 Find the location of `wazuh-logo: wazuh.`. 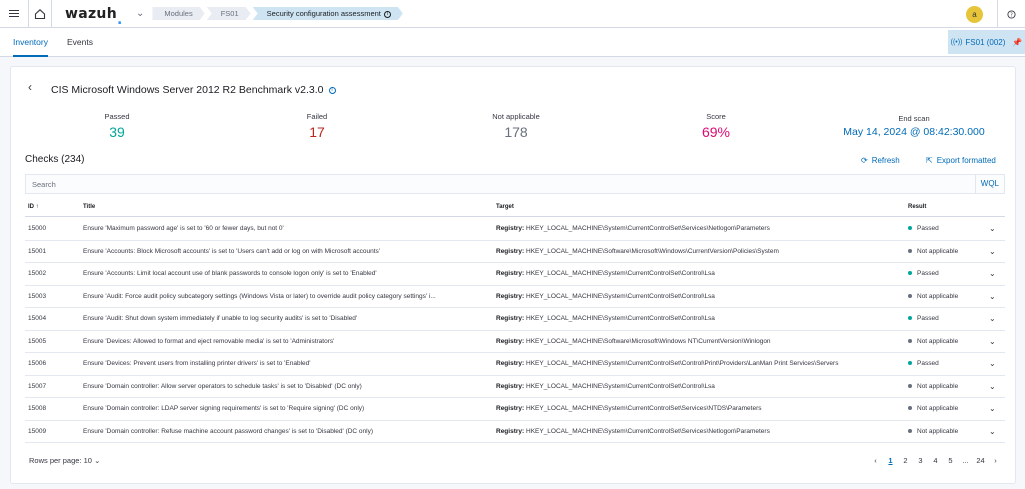

wazuh-logo: wazuh. is located at coordinates (95, 17).